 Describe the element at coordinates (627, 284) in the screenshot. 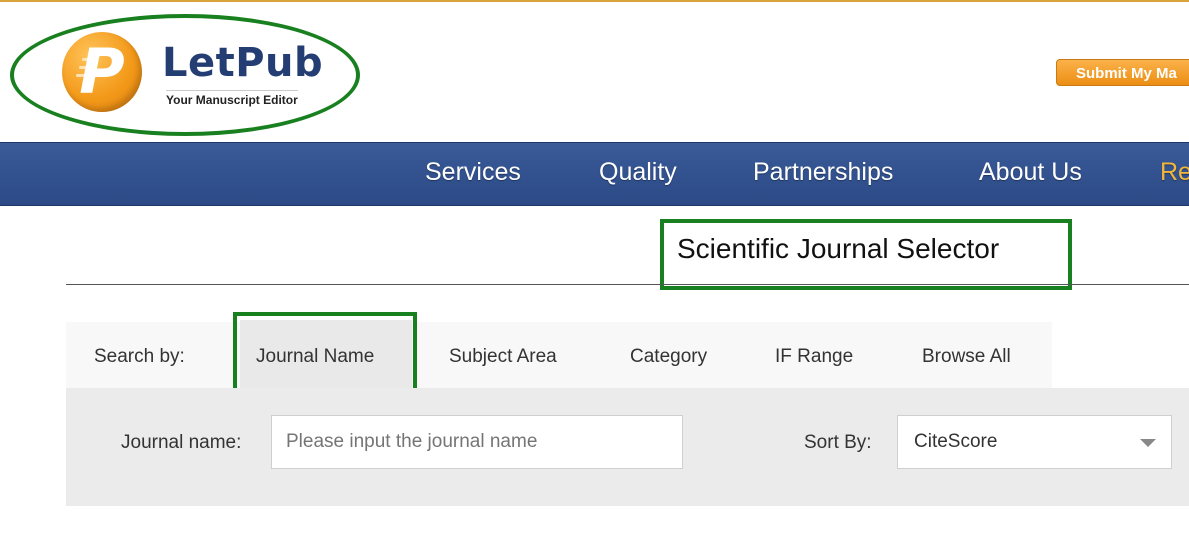

I see `divider` at that location.